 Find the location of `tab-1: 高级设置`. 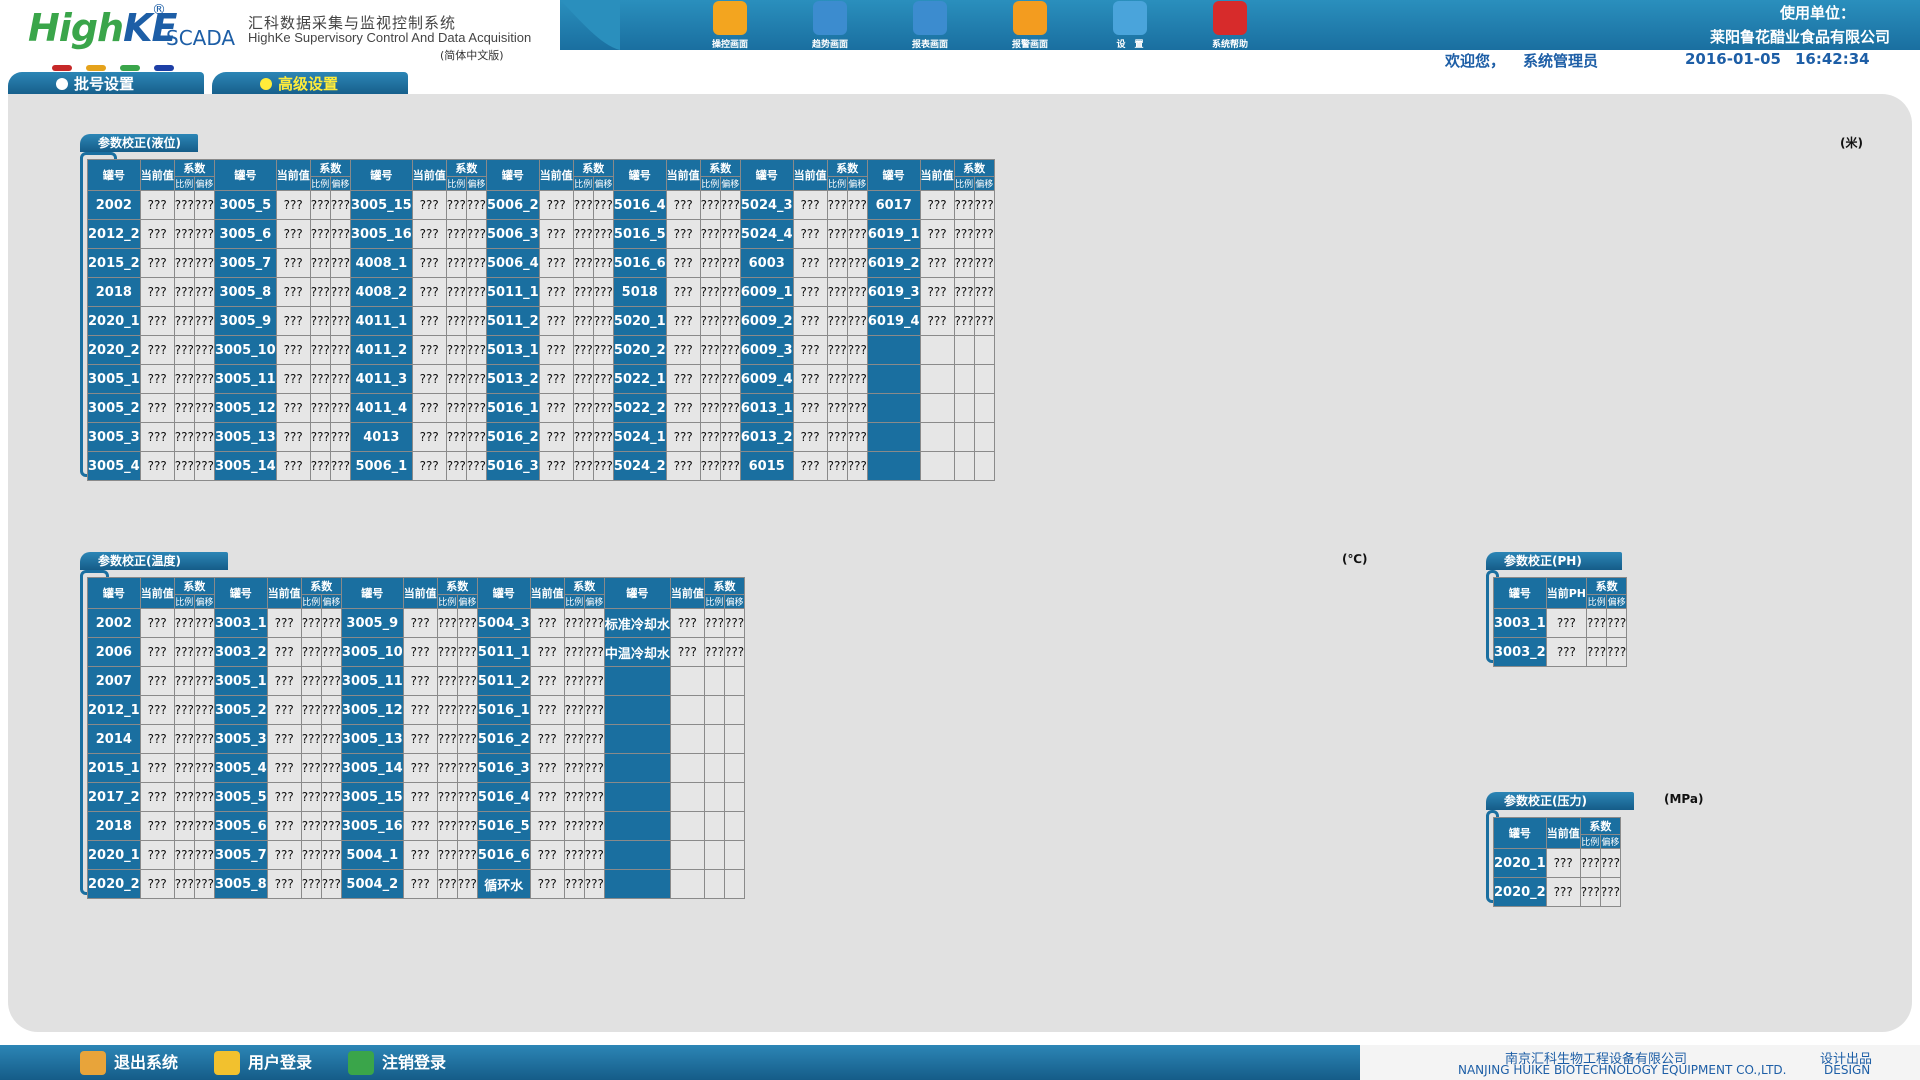

tab-1: 高级设置 is located at coordinates (310, 84).